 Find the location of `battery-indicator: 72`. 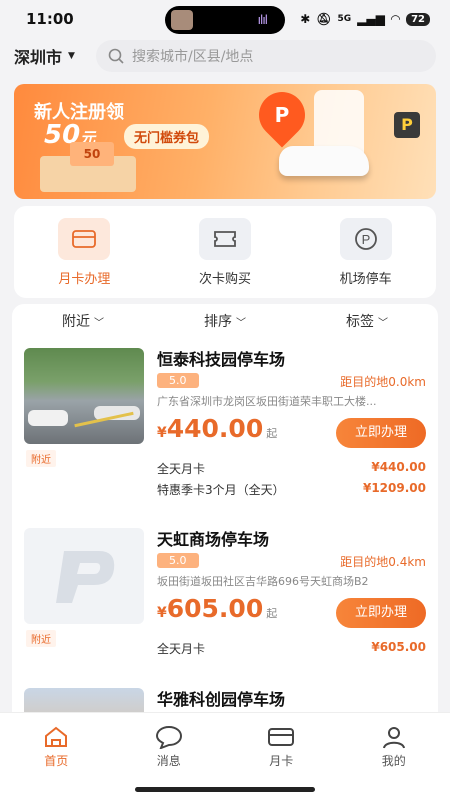

battery-indicator: 72 is located at coordinates (418, 19).